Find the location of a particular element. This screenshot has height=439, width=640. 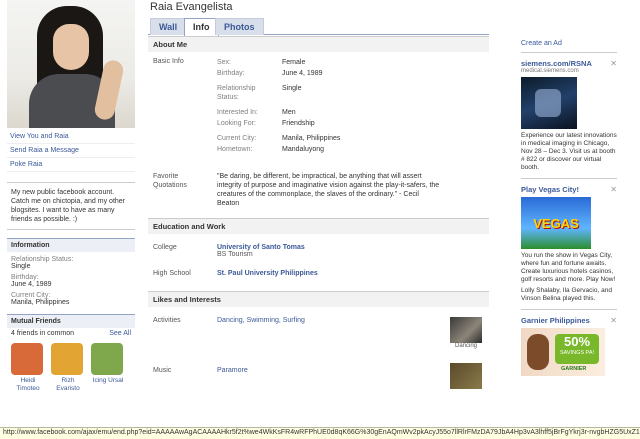

basic-info-row: Interested In: Men is located at coordinates (256, 112).